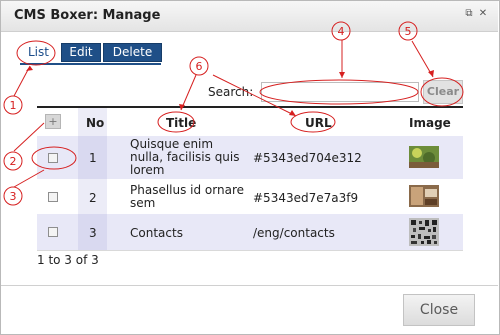 This screenshot has width=500, height=335. I want to click on annotation-label: 1, so click(13, 105).